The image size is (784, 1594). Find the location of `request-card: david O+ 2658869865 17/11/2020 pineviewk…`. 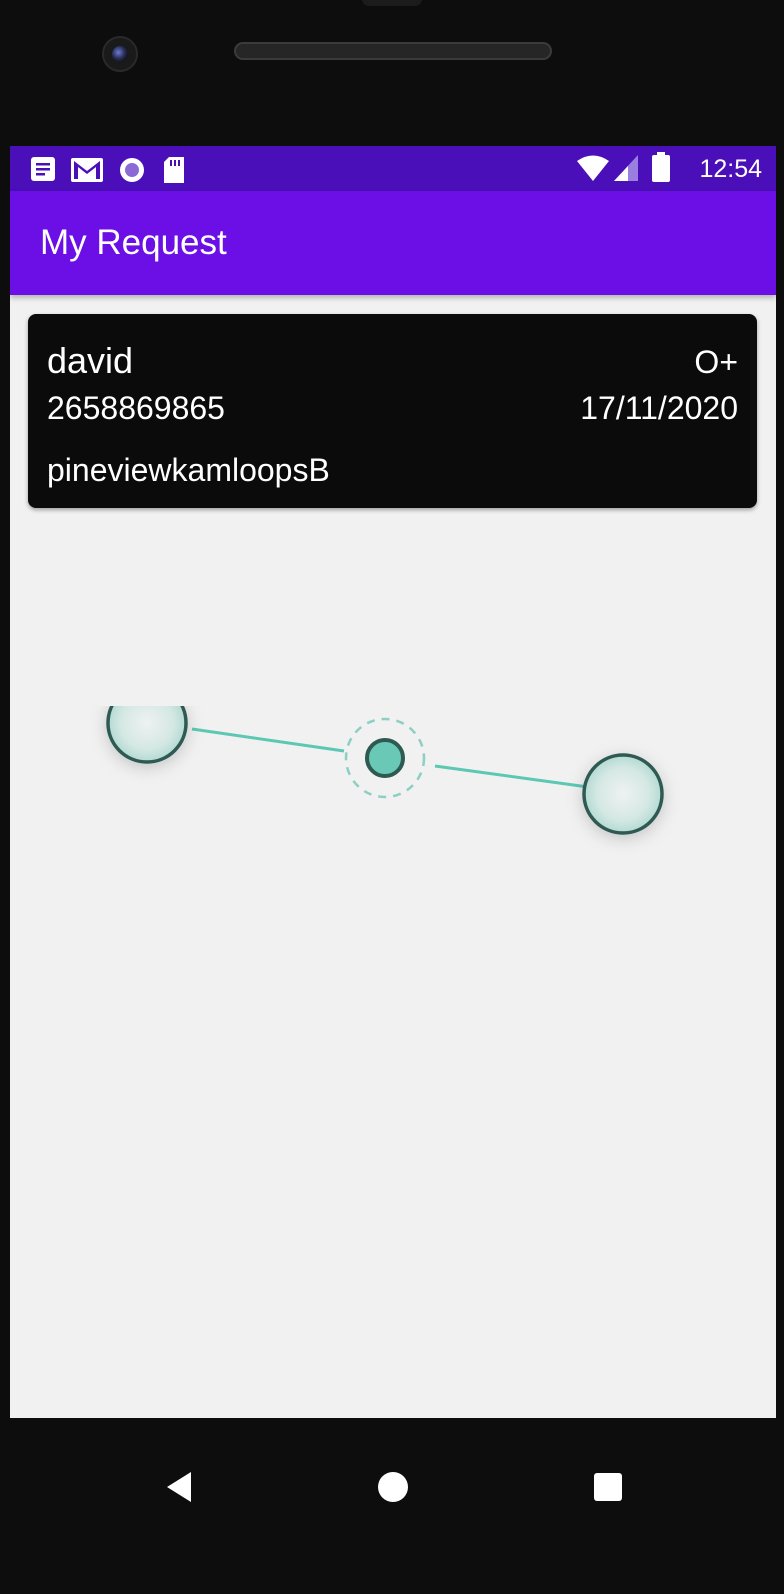

request-card: david O+ 2658869865 17/11/2020 pineviewk… is located at coordinates (392, 411).